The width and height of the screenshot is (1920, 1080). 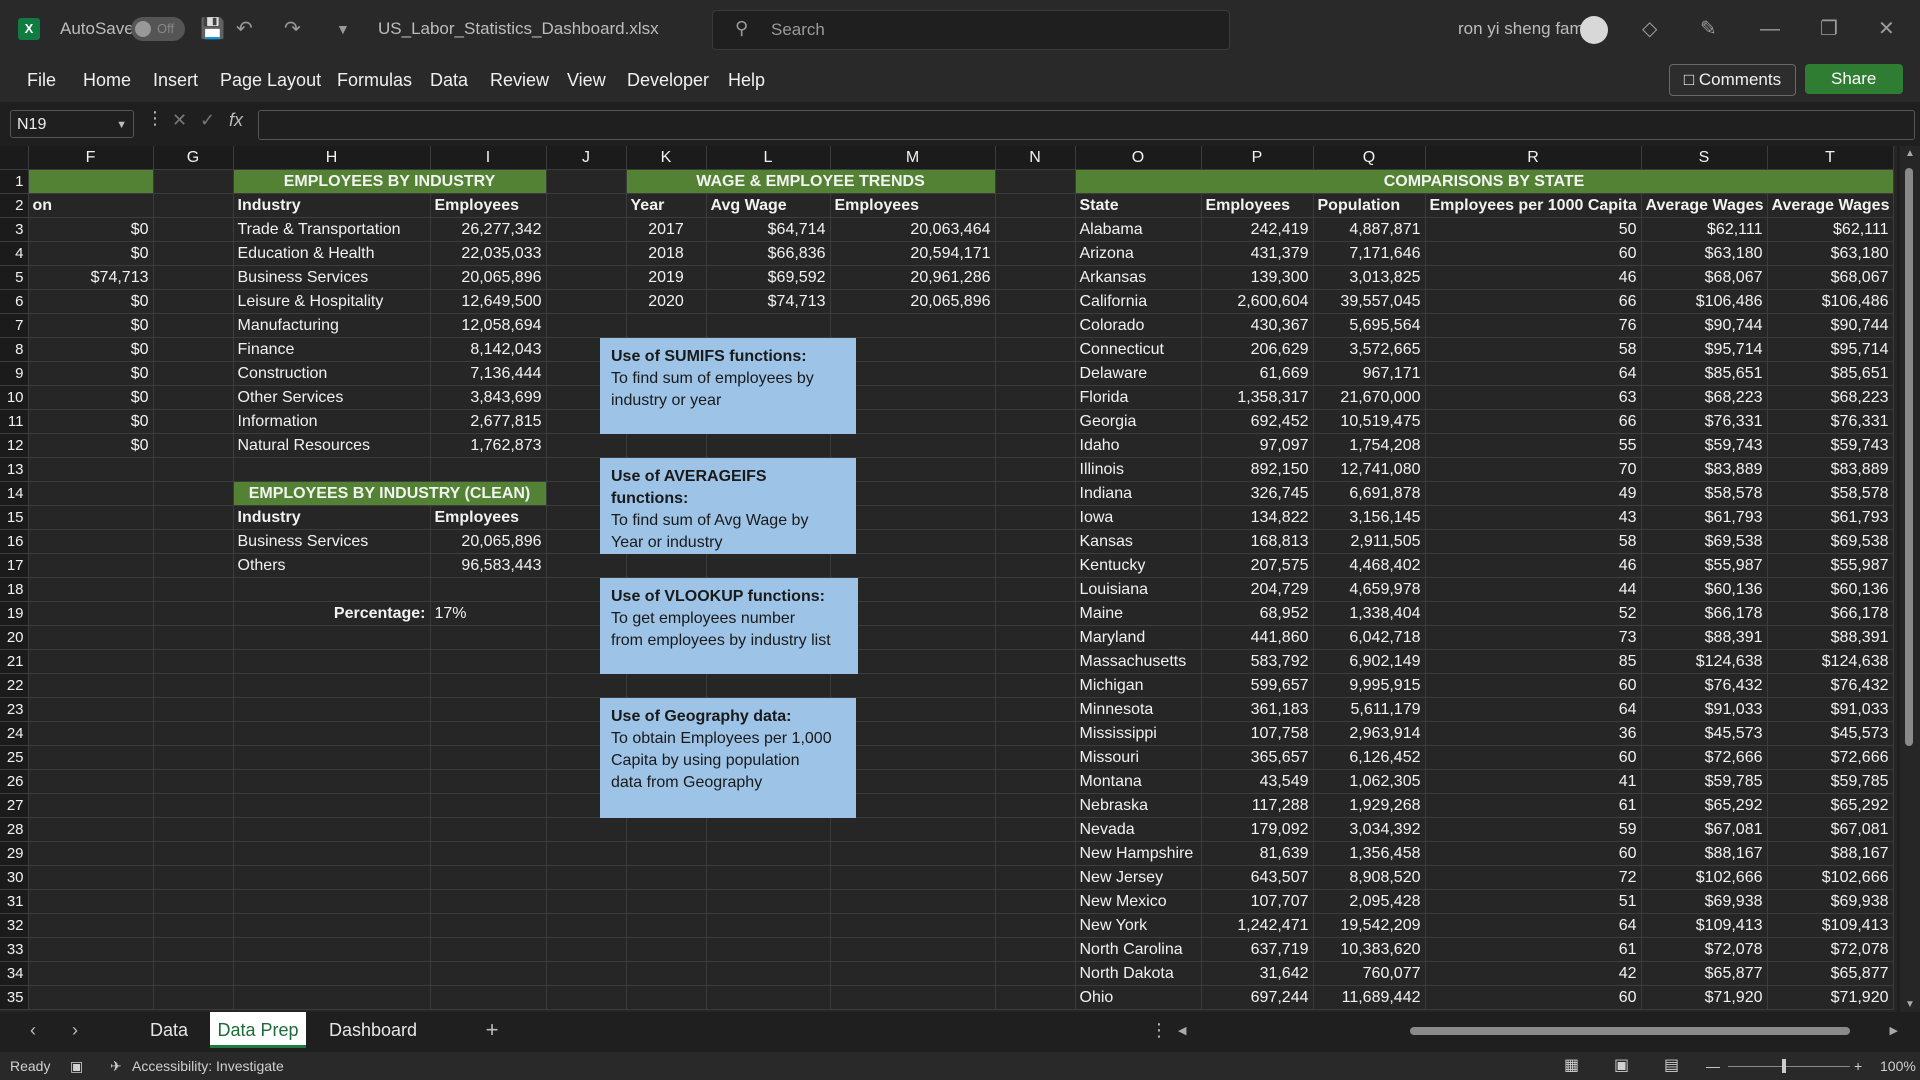 What do you see at coordinates (1035, 253) in the screenshot?
I see `cell-n4` at bounding box center [1035, 253].